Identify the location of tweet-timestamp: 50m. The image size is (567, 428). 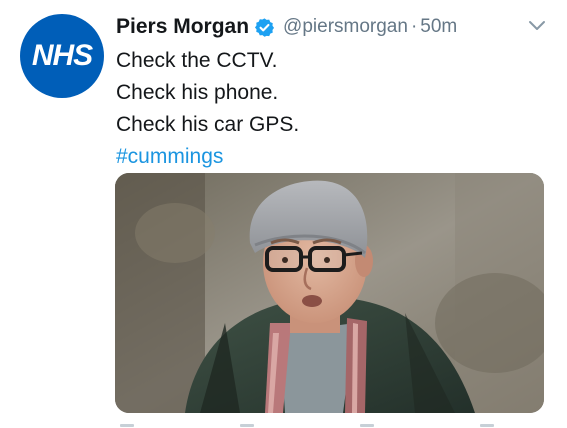
(438, 27).